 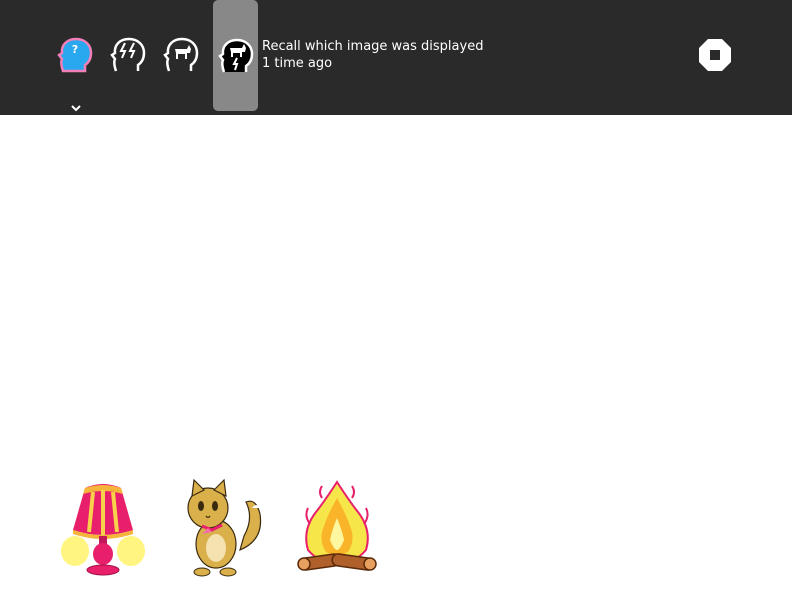 What do you see at coordinates (715, 55) in the screenshot?
I see `stop-icon` at bounding box center [715, 55].